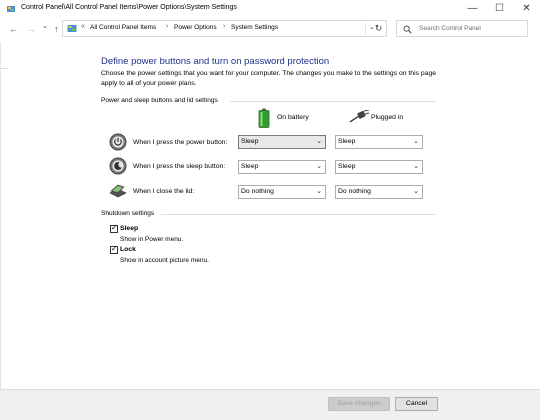 The image size is (540, 420). I want to click on breadcrumb-system-settings: System Settings, so click(254, 27).